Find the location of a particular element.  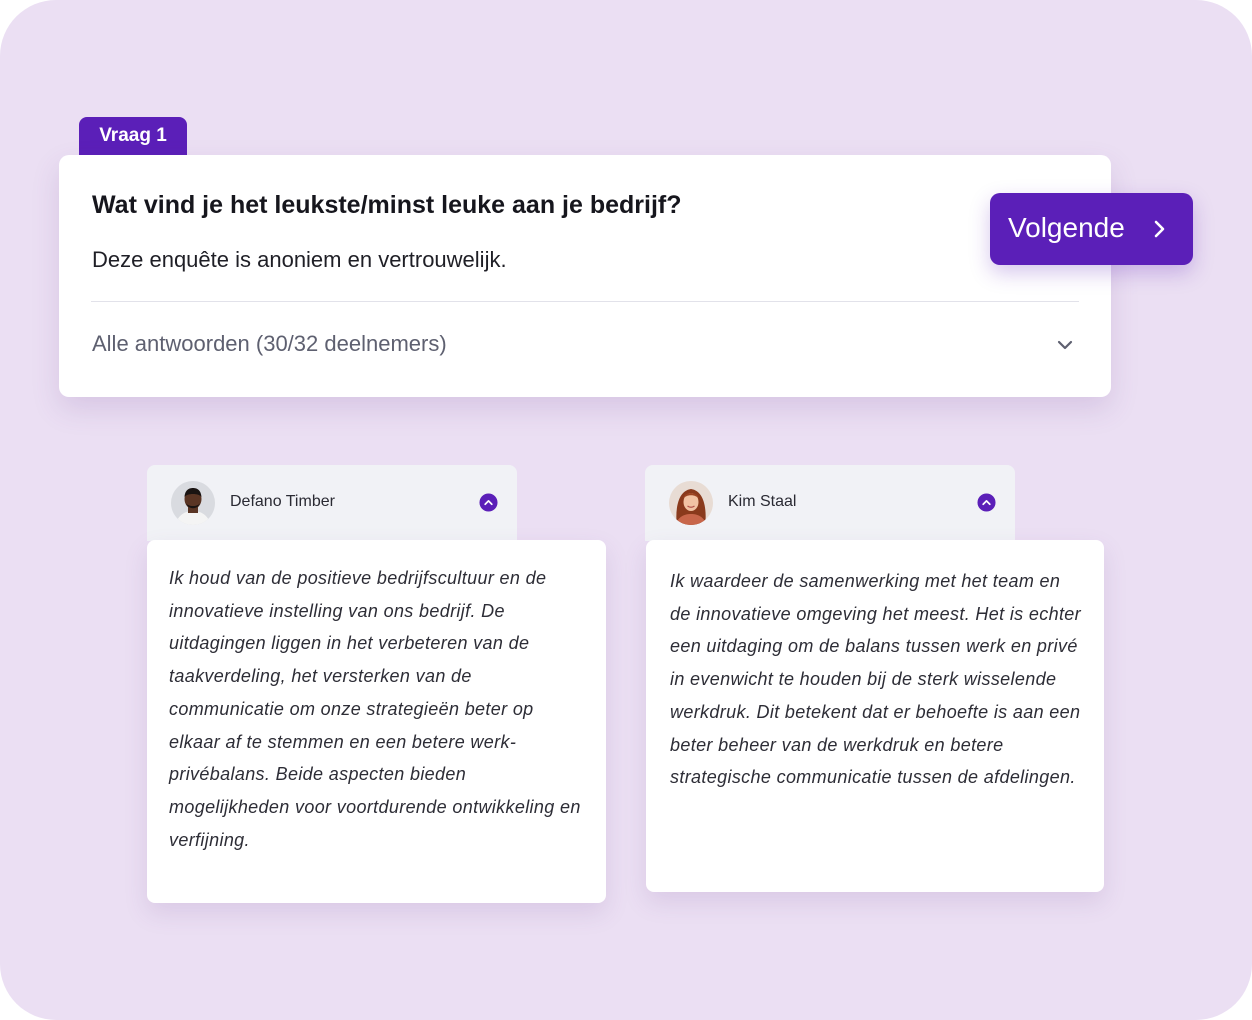

response-header: Defano Timber is located at coordinates (332, 503).